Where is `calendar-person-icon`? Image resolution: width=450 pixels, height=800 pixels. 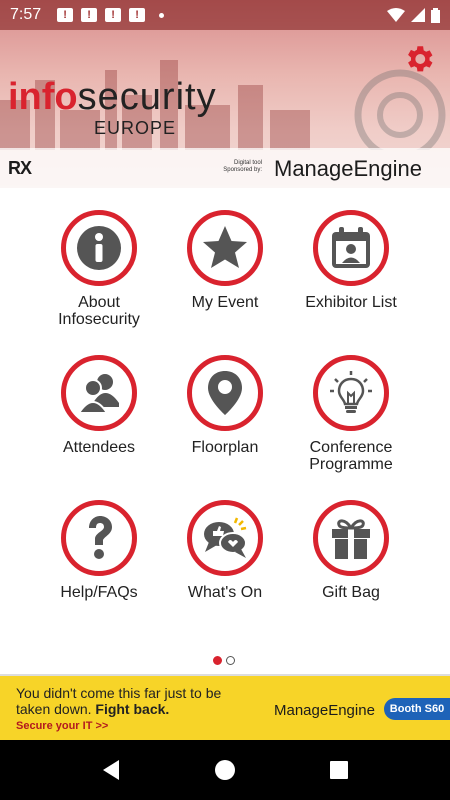
calendar-person-icon is located at coordinates (351, 247).